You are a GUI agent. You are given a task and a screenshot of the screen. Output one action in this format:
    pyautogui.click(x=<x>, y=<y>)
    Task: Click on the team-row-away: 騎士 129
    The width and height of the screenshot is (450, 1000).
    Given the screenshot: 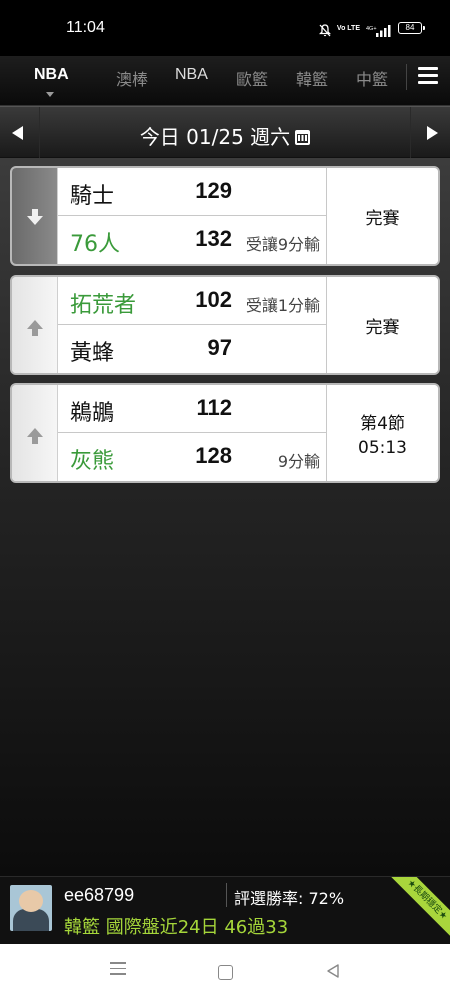 What is the action you would take?
    pyautogui.click(x=192, y=192)
    